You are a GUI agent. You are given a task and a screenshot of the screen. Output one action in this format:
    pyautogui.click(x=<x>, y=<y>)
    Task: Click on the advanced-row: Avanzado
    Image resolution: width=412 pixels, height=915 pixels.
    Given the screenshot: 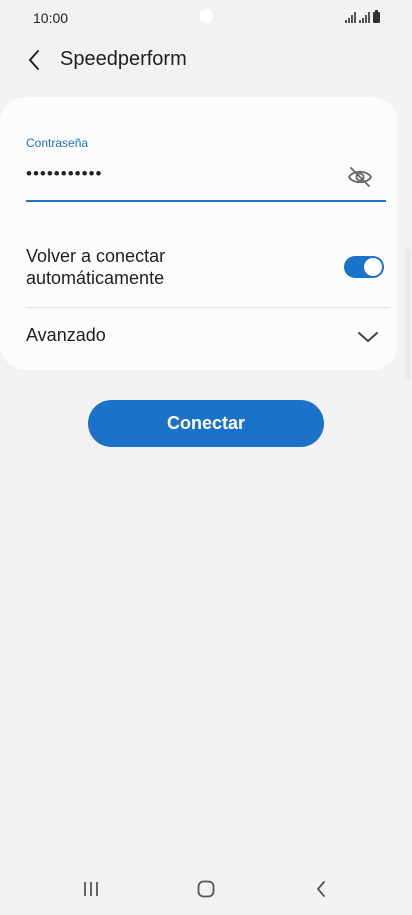 What is the action you would take?
    pyautogui.click(x=206, y=336)
    